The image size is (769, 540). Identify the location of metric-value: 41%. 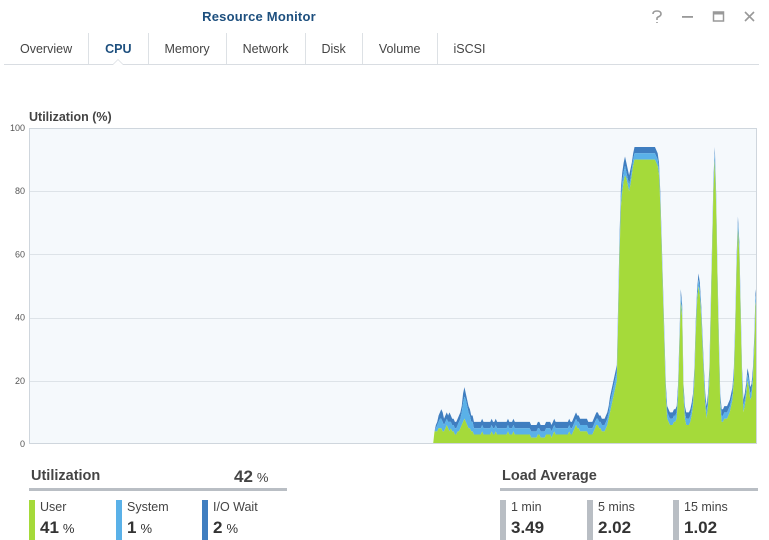
(78, 528).